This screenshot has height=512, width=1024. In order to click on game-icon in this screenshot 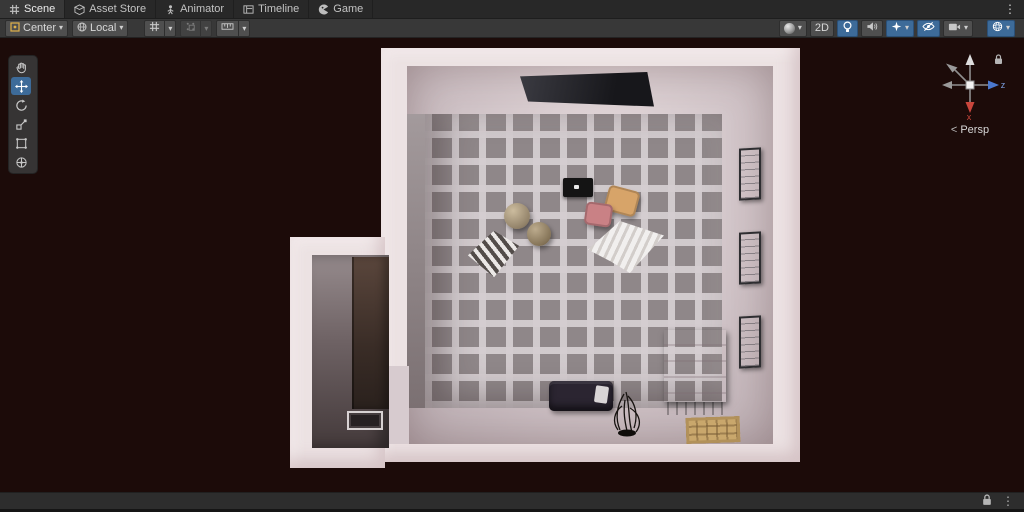, I will do `click(323, 9)`.